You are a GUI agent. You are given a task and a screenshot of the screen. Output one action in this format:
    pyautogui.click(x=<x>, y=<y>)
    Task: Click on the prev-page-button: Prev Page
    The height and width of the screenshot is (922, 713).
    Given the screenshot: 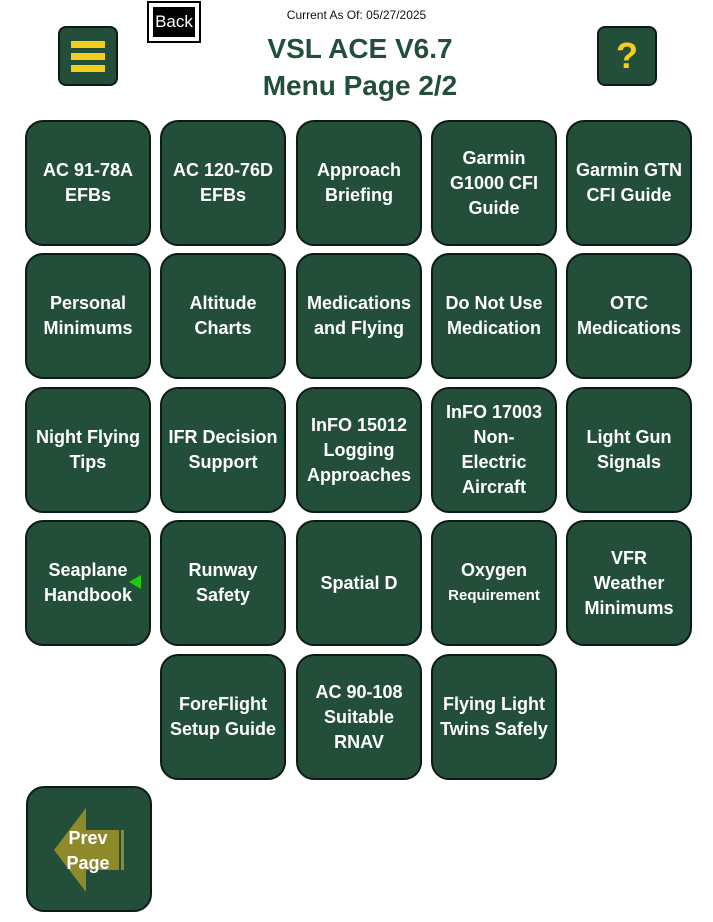 What is the action you would take?
    pyautogui.click(x=89, y=849)
    